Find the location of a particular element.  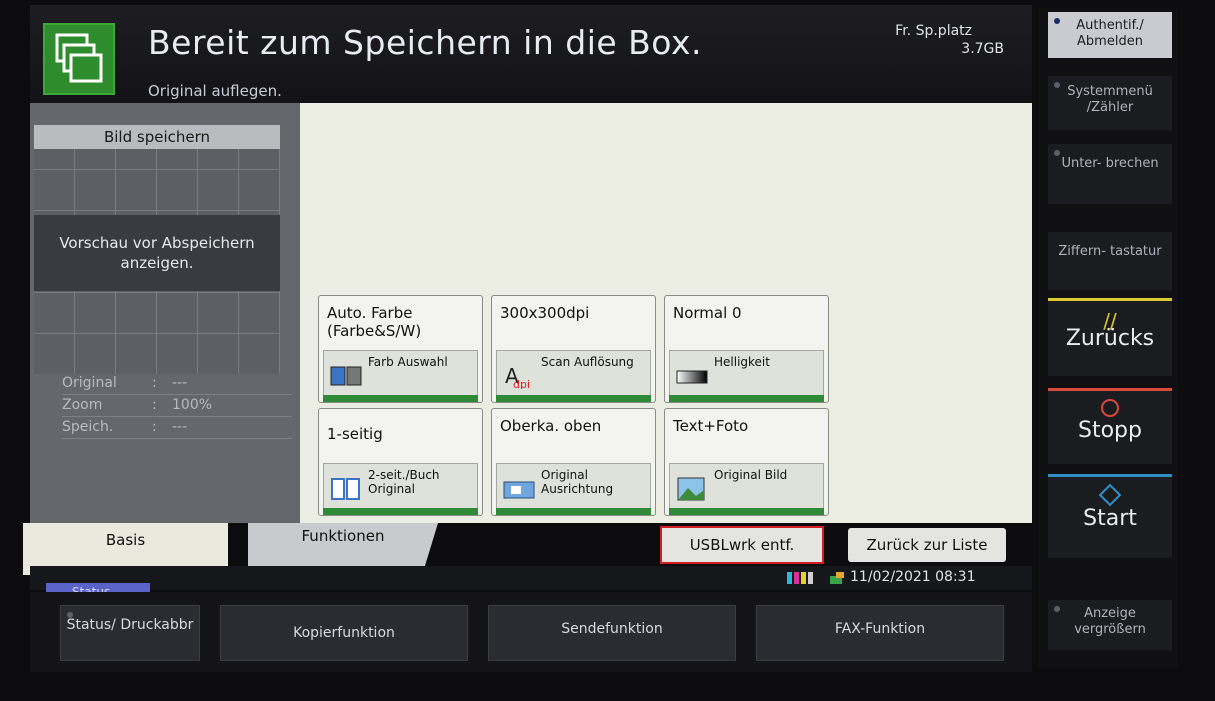

svg-text: dpi is located at coordinates (521, 383).